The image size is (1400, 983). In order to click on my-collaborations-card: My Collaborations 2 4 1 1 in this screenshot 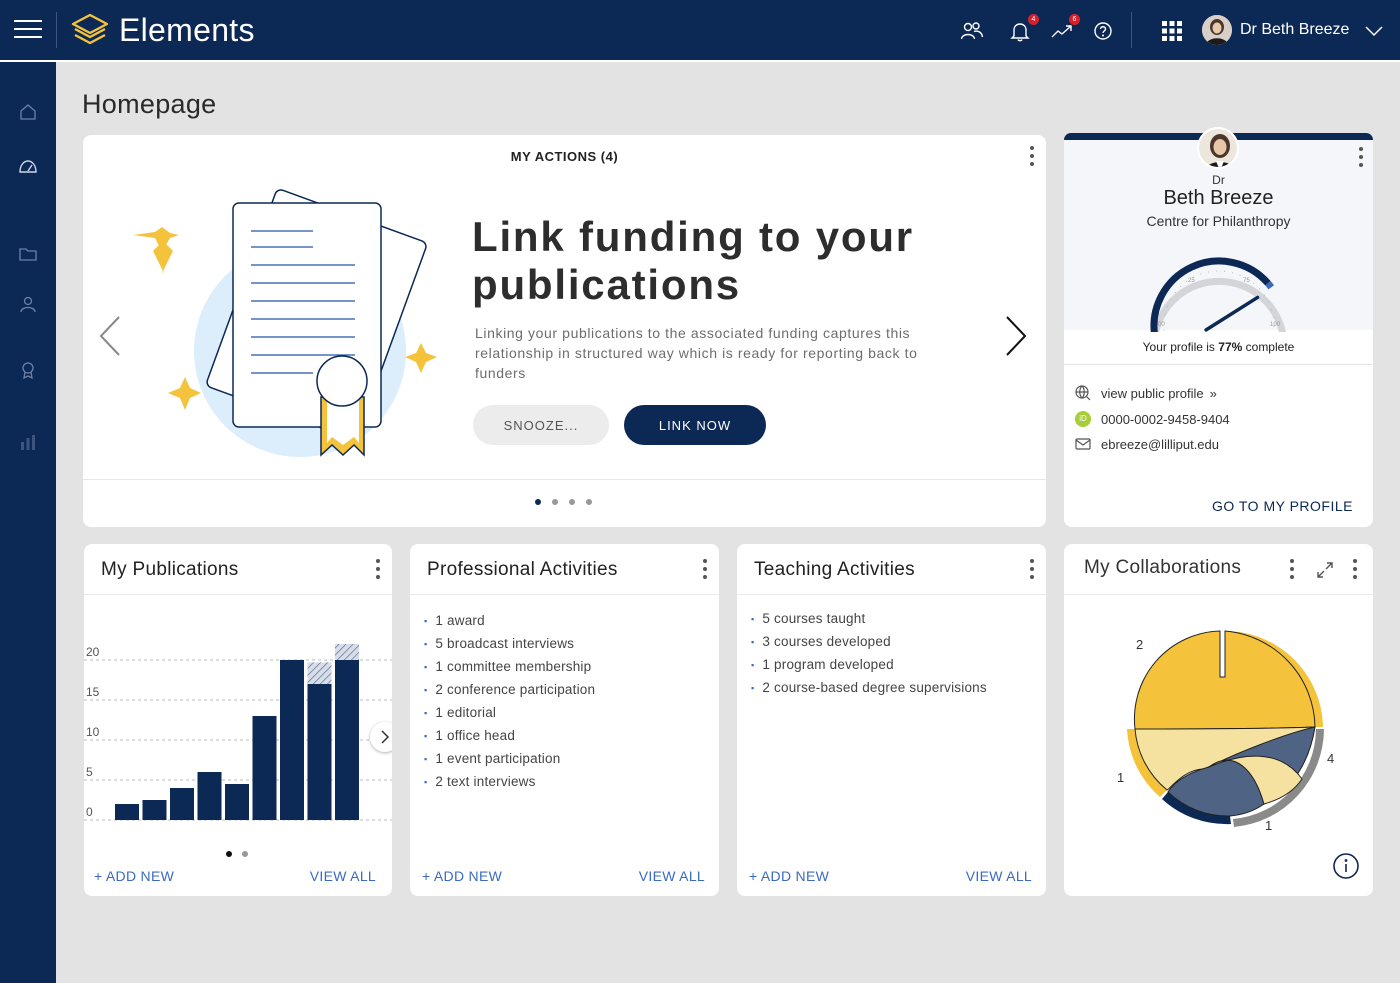, I will do `click(1218, 720)`.